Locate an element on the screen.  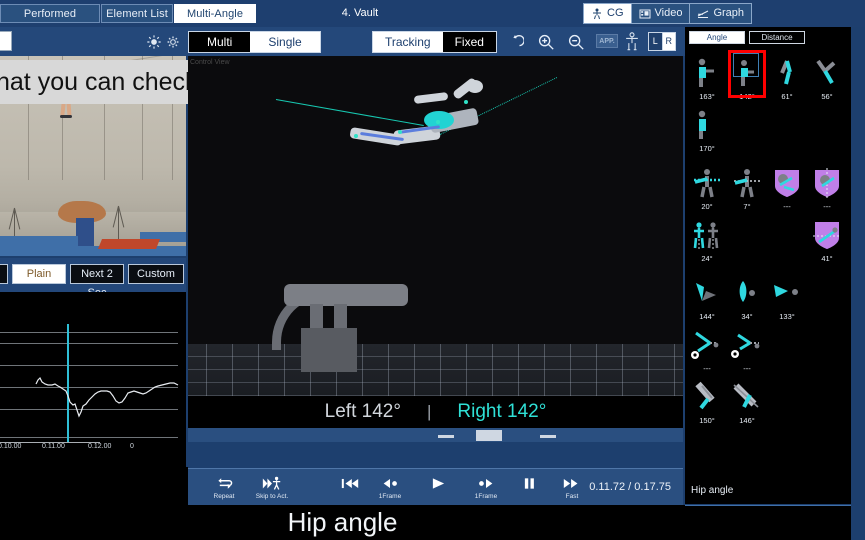
angle-thumb-56: 56° is located at coordinates (827, 75).